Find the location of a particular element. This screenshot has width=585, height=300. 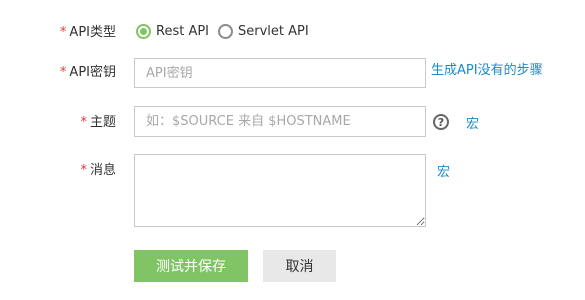

radio-servlet-api-label: Servlet API is located at coordinates (273, 31).